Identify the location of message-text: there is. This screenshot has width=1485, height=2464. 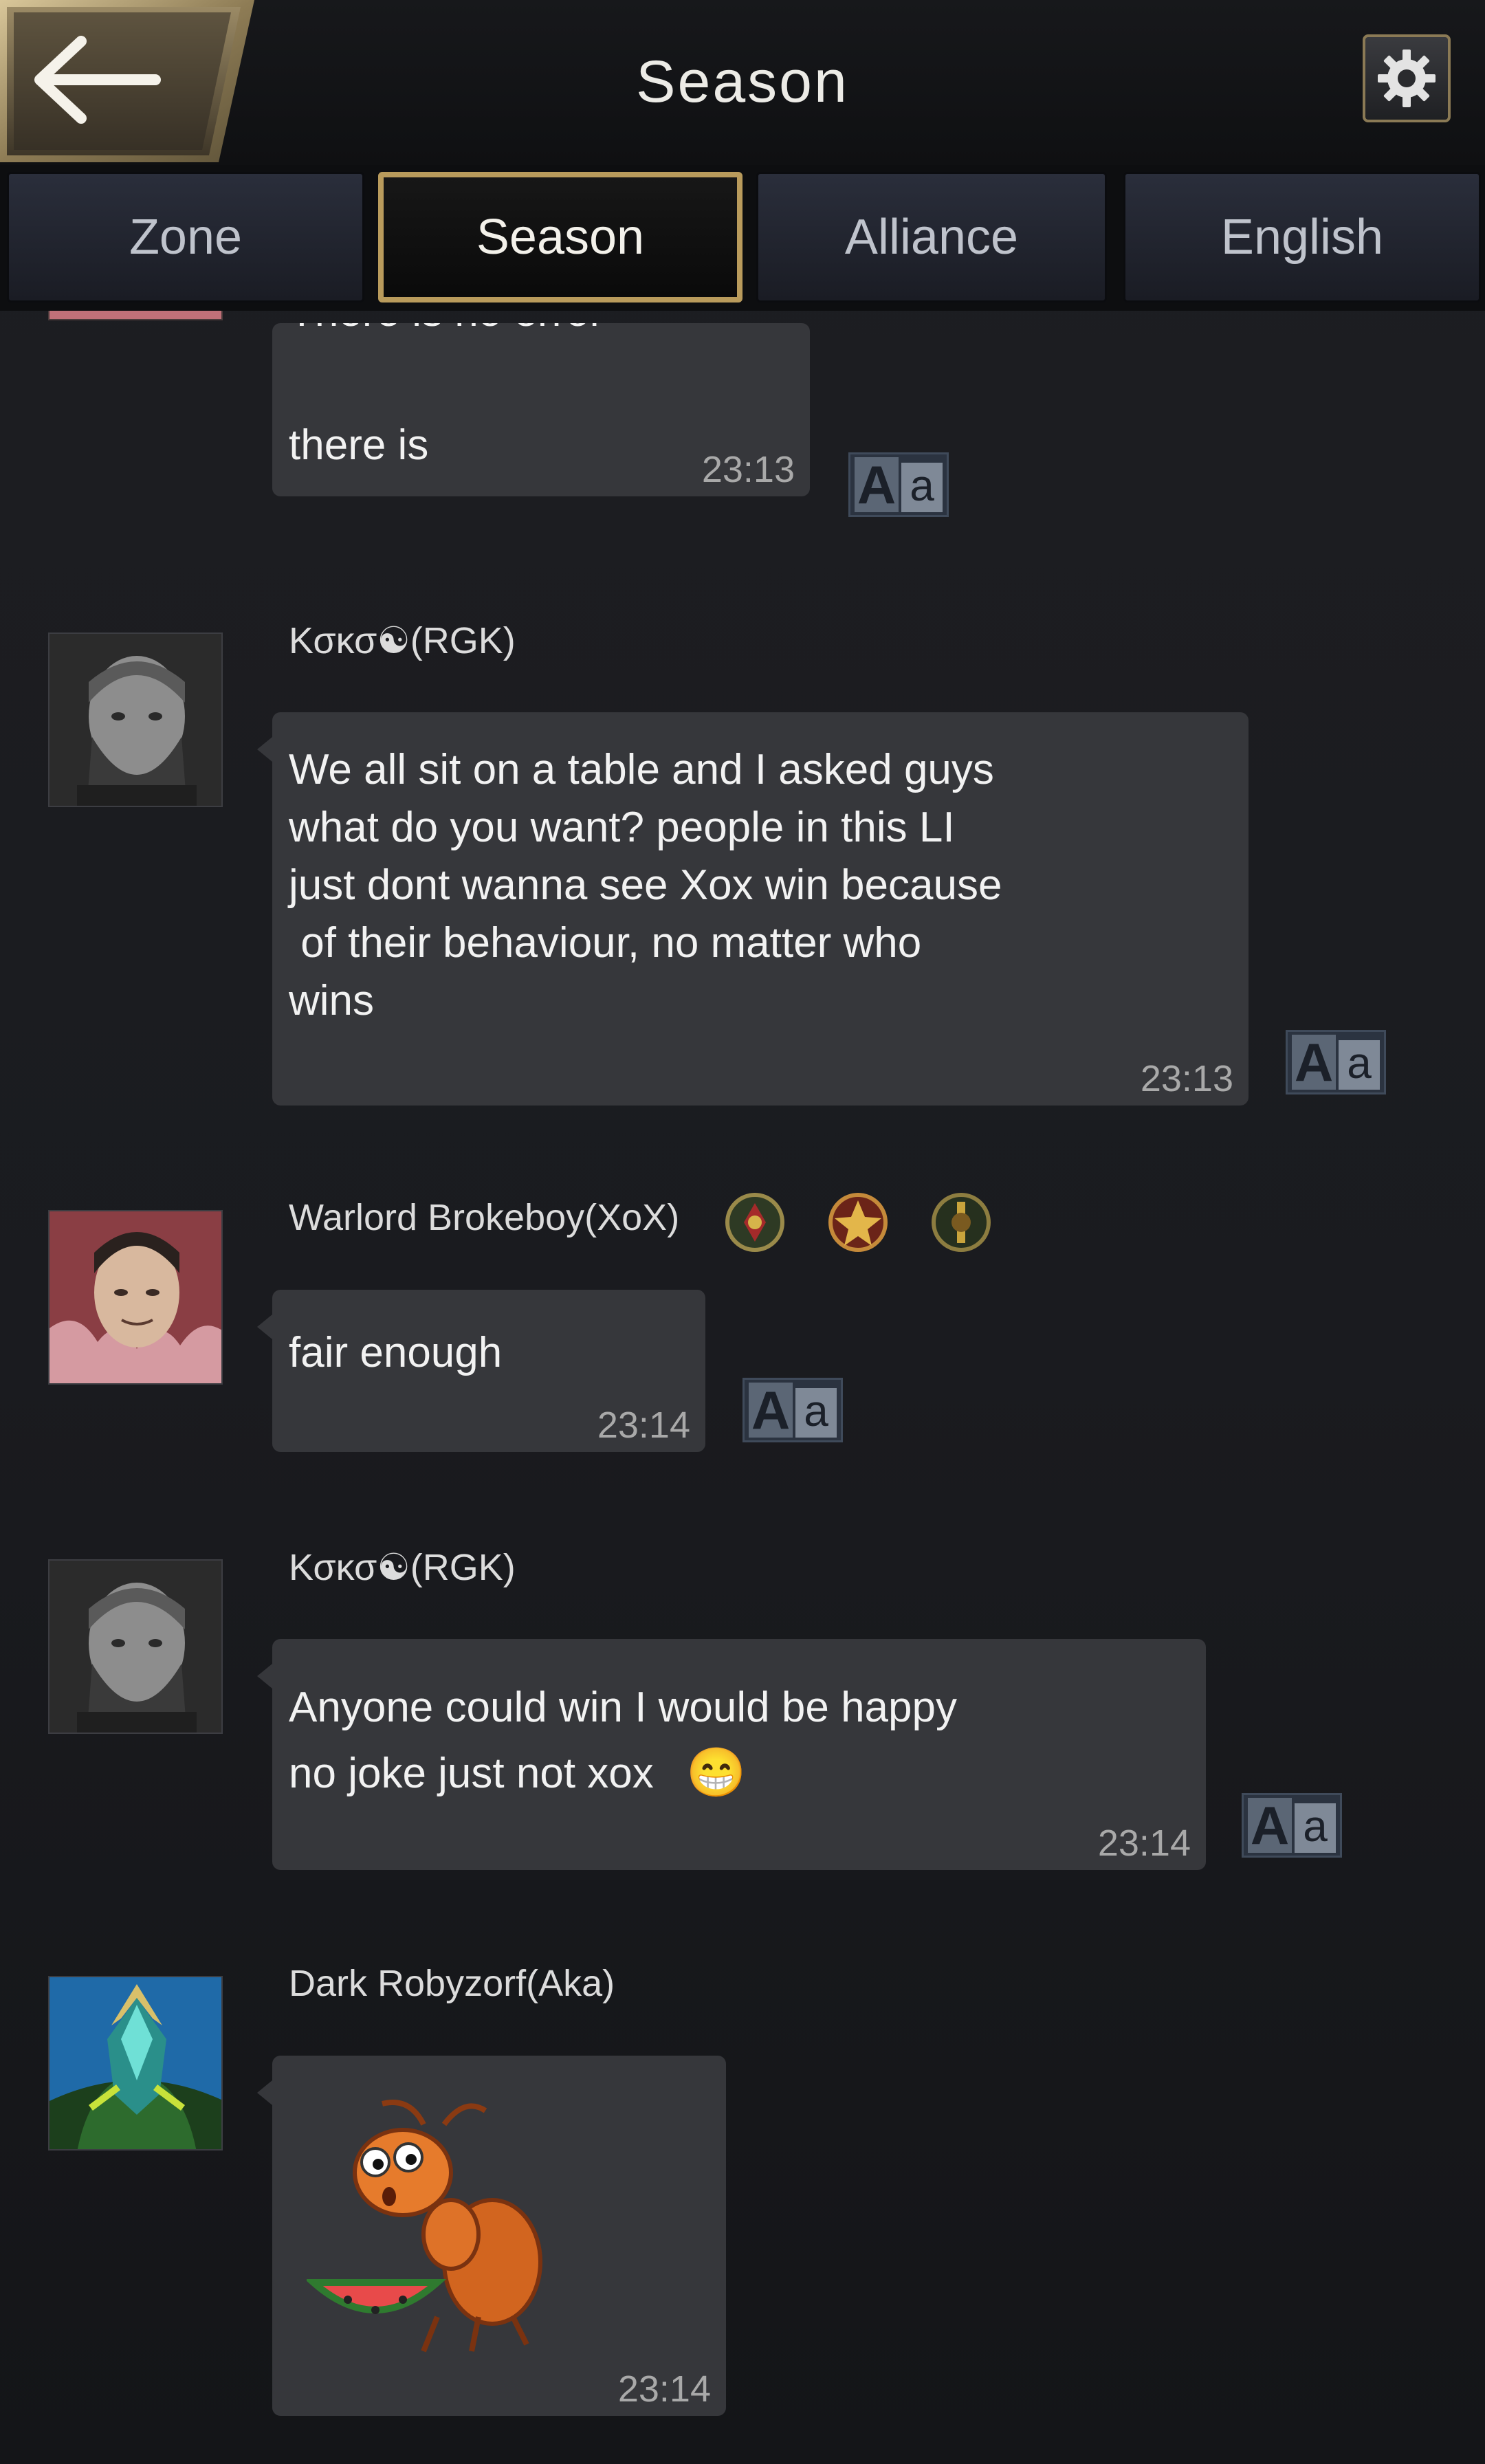
(359, 445).